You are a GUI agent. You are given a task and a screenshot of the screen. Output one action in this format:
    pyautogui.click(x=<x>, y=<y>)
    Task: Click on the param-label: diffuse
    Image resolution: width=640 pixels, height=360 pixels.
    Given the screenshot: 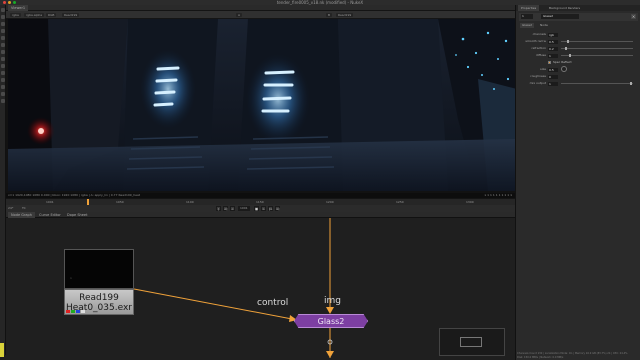 What is the action you would take?
    pyautogui.click(x=540, y=55)
    